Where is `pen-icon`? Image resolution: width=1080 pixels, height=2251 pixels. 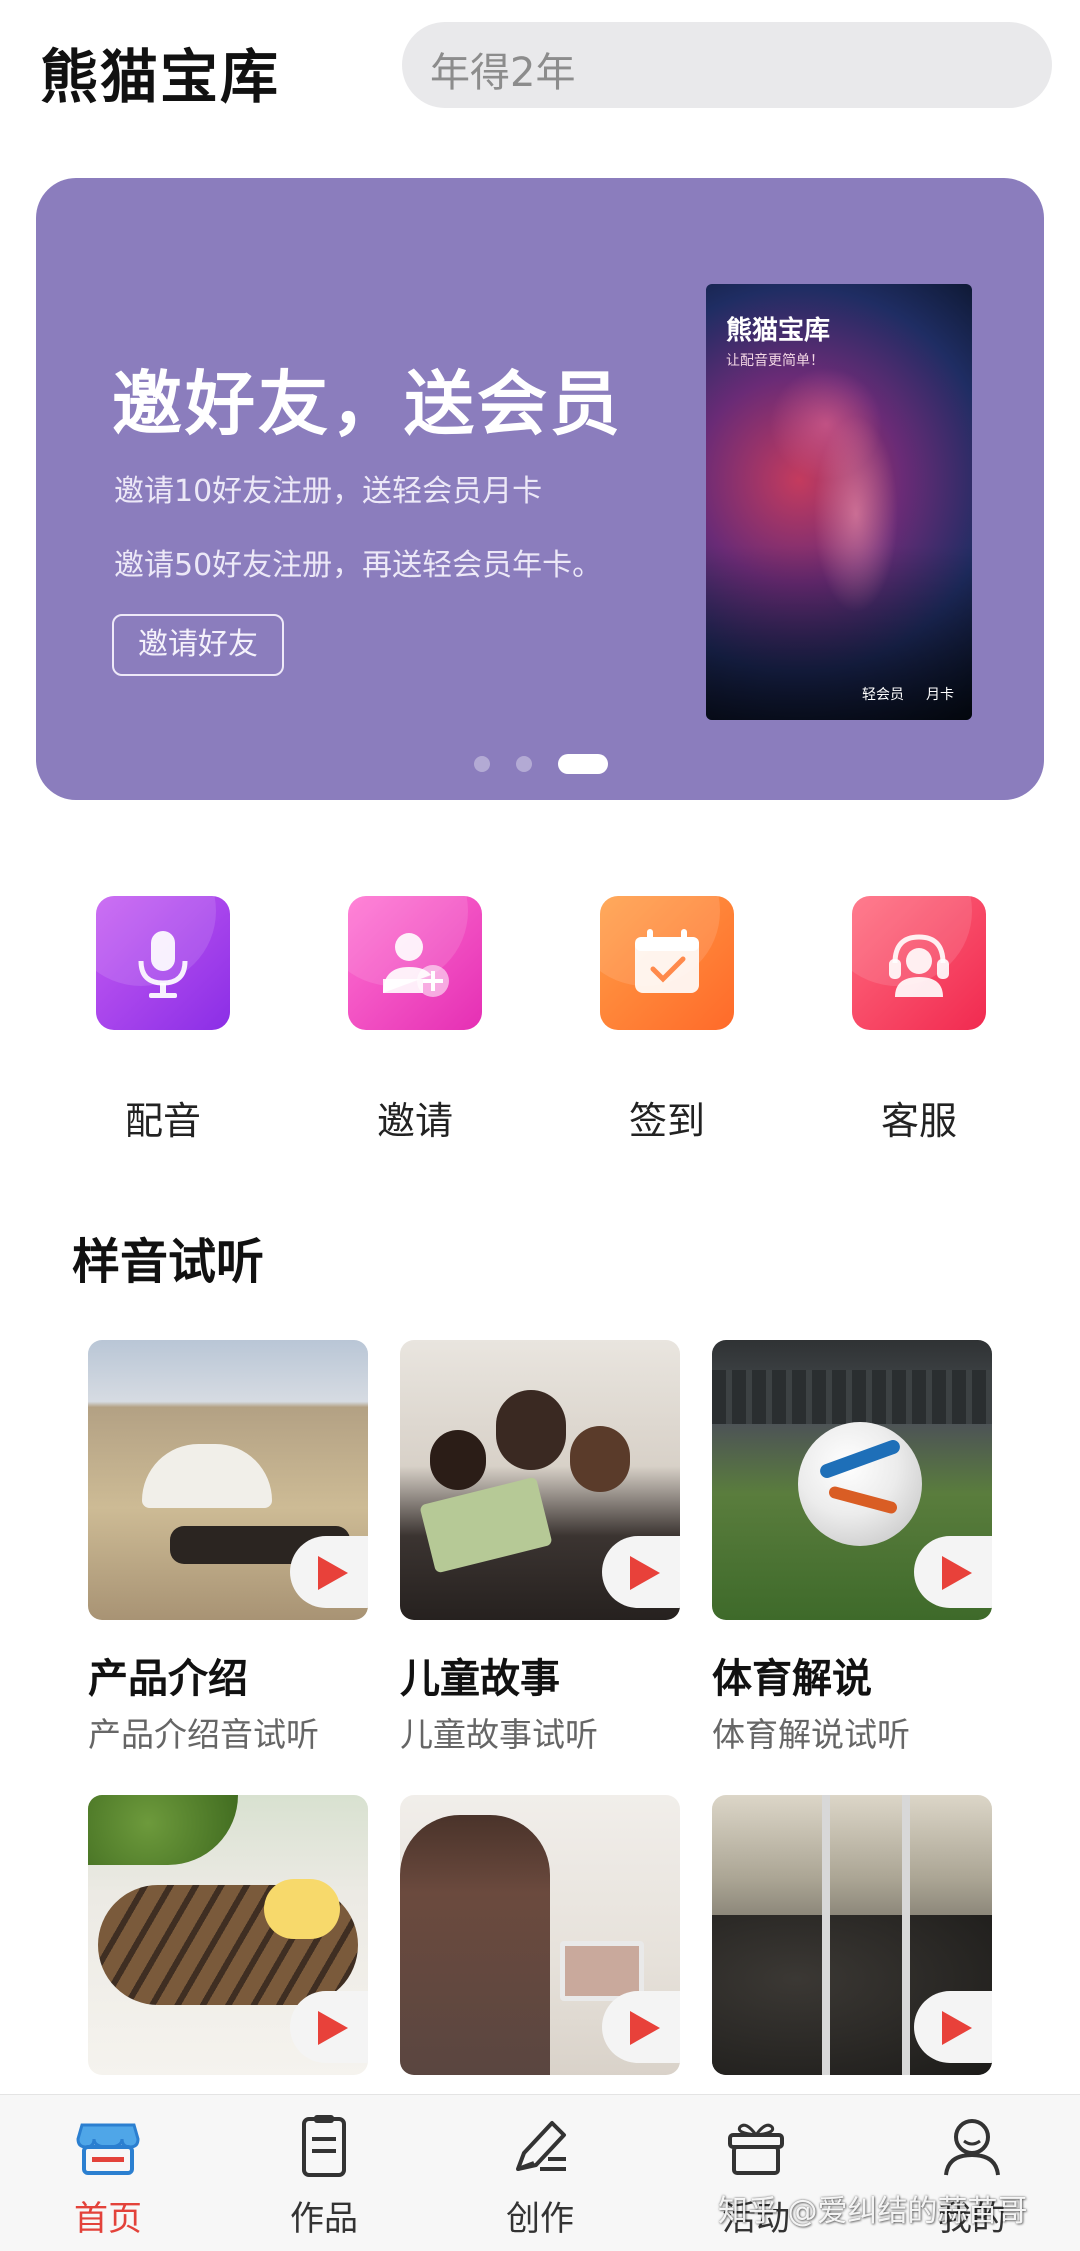 pen-icon is located at coordinates (541, 2146).